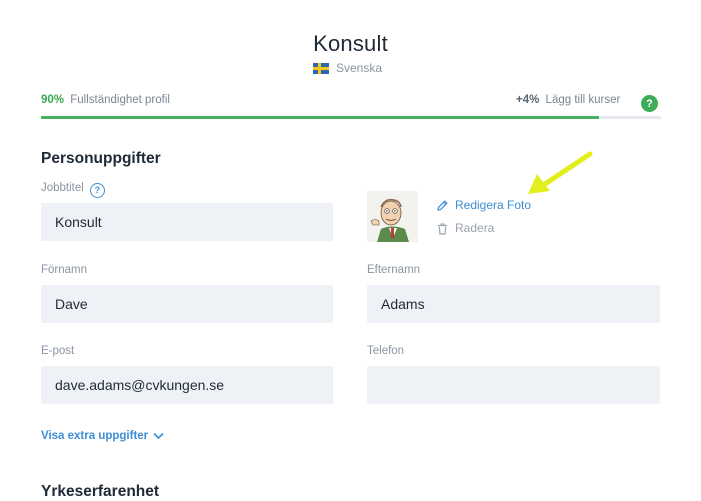 This screenshot has height=501, width=701. I want to click on show-extra-details-link: Visa extra uppgifter, so click(102, 436).